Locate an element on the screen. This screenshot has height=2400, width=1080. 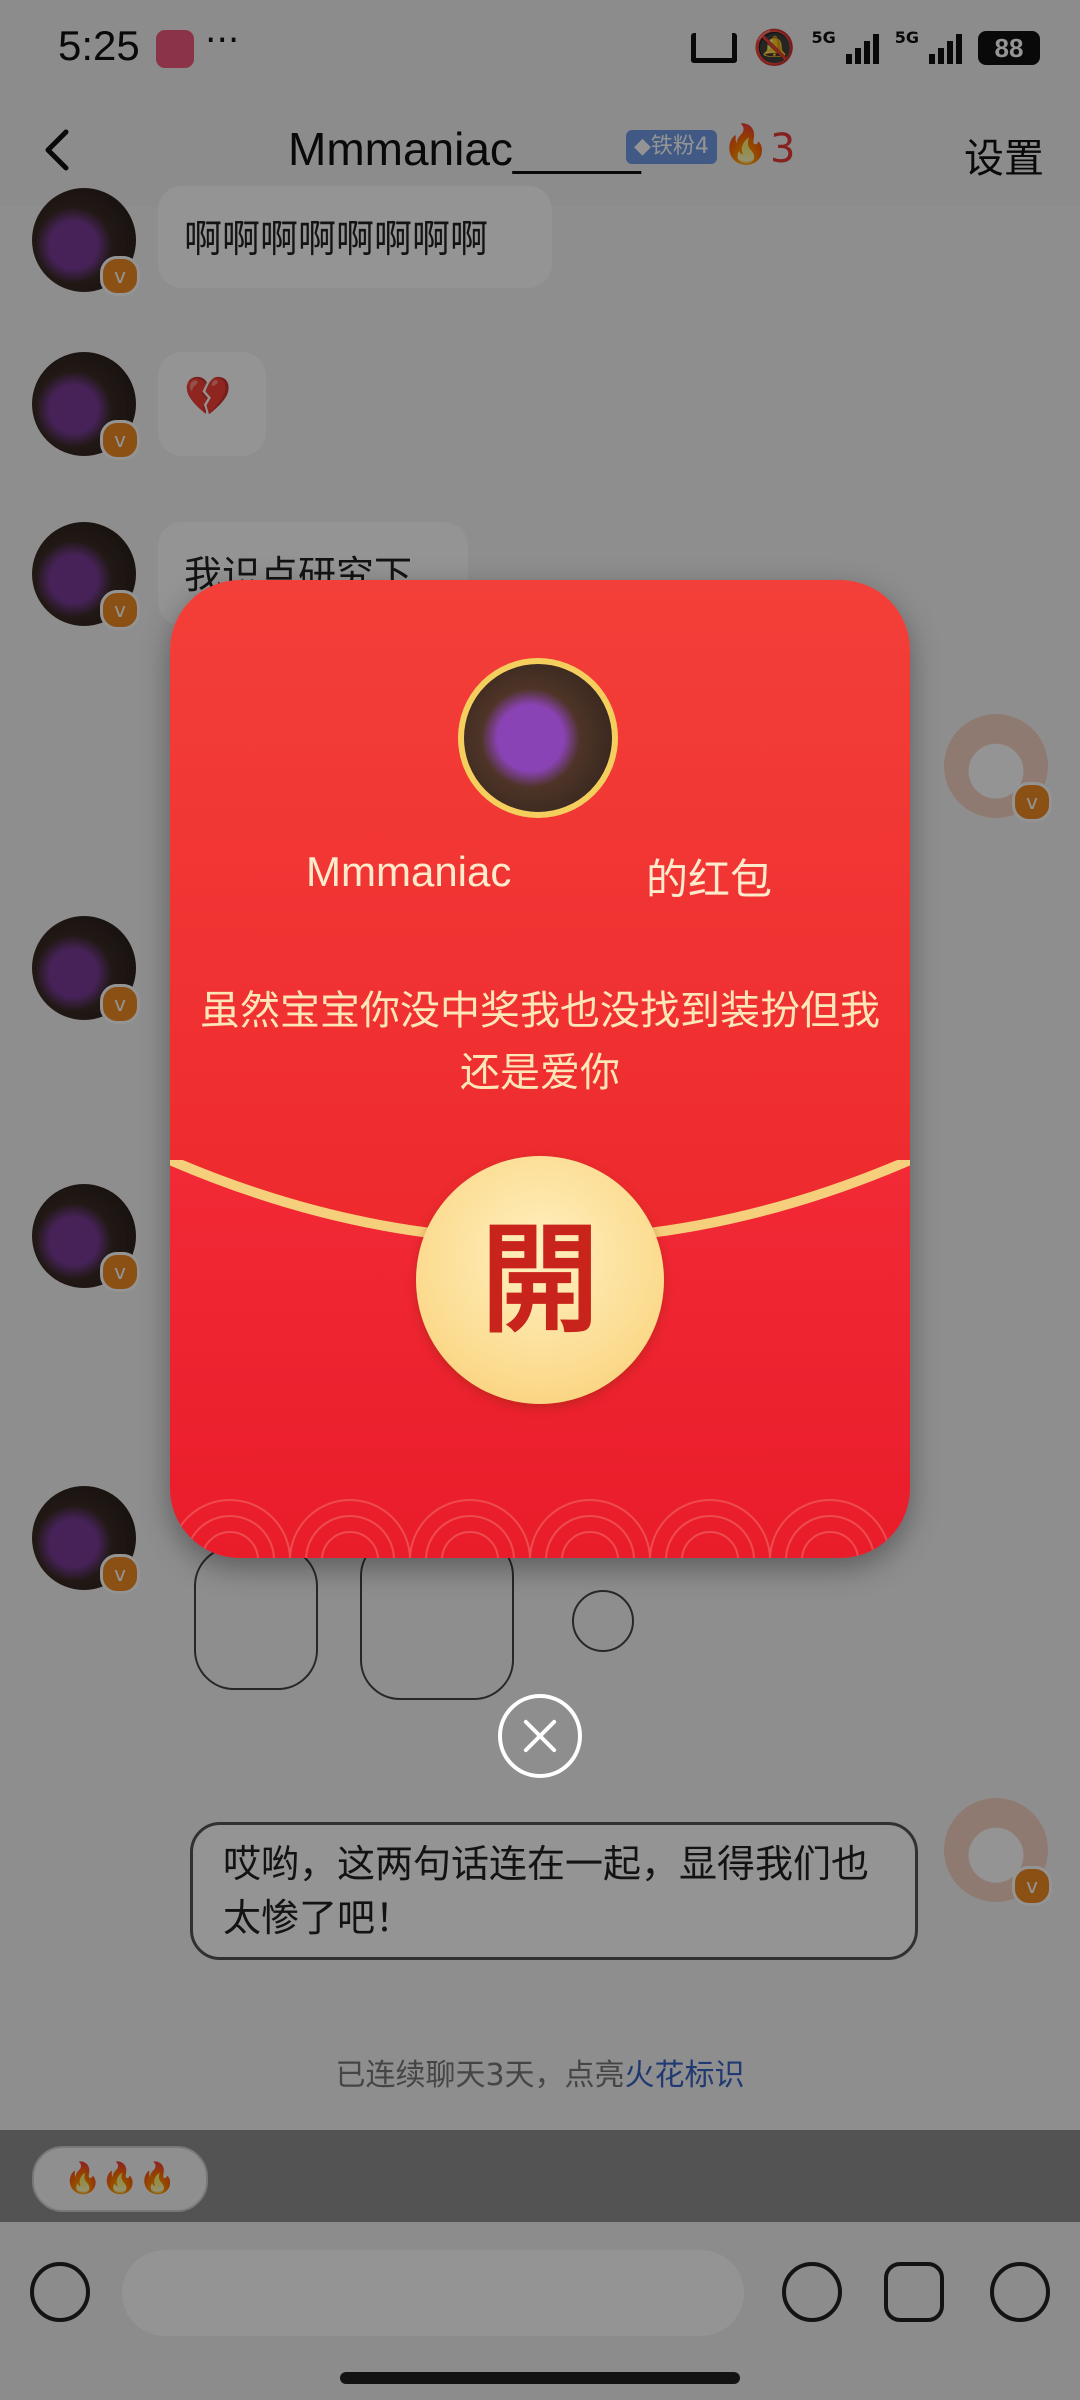
red-packet-message: 虽然宝宝你没中奖我也没找到装扮但我还是爱你 is located at coordinates (540, 1042).